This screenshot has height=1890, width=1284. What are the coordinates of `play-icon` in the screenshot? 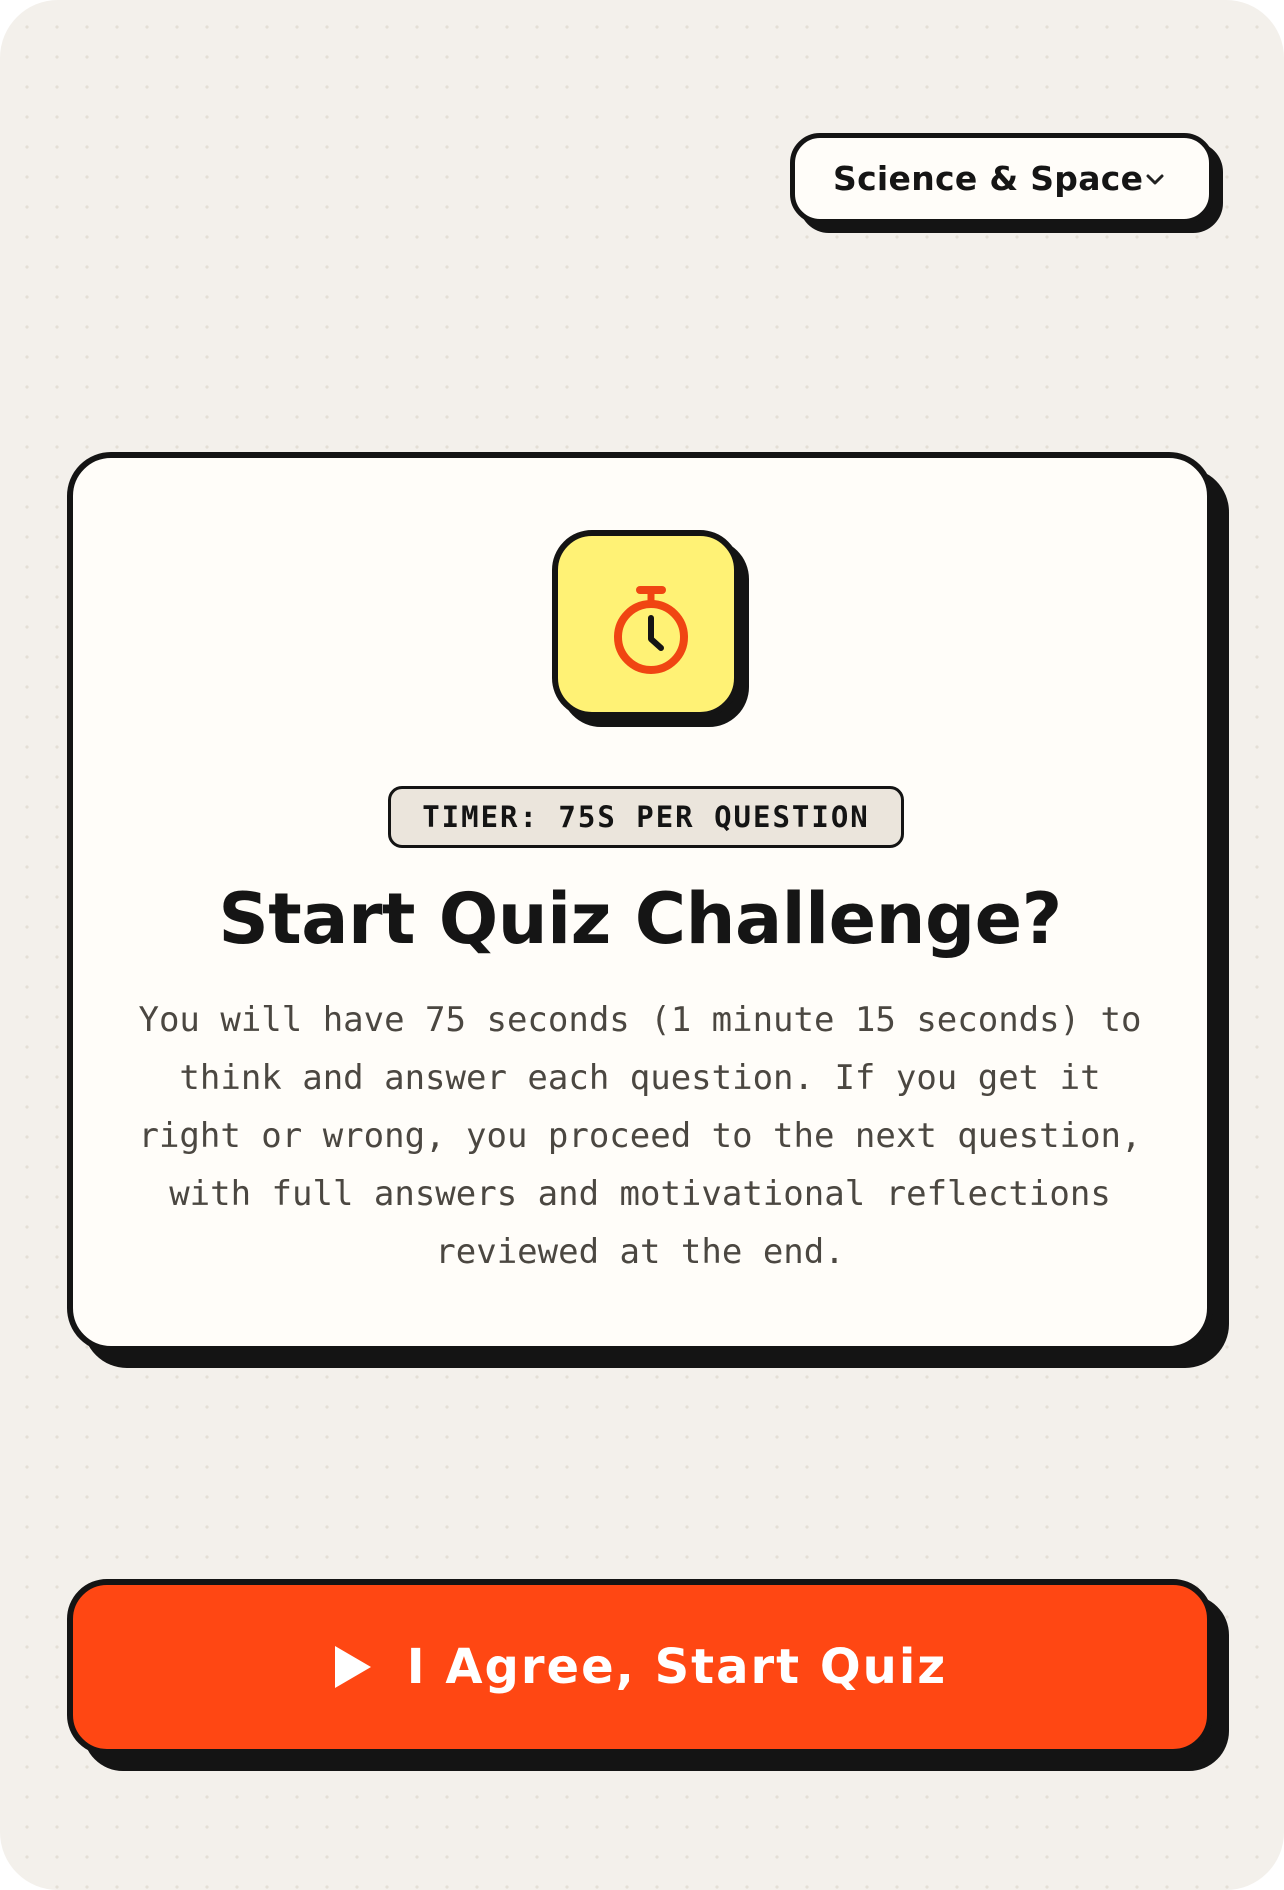 It's located at (352, 1667).